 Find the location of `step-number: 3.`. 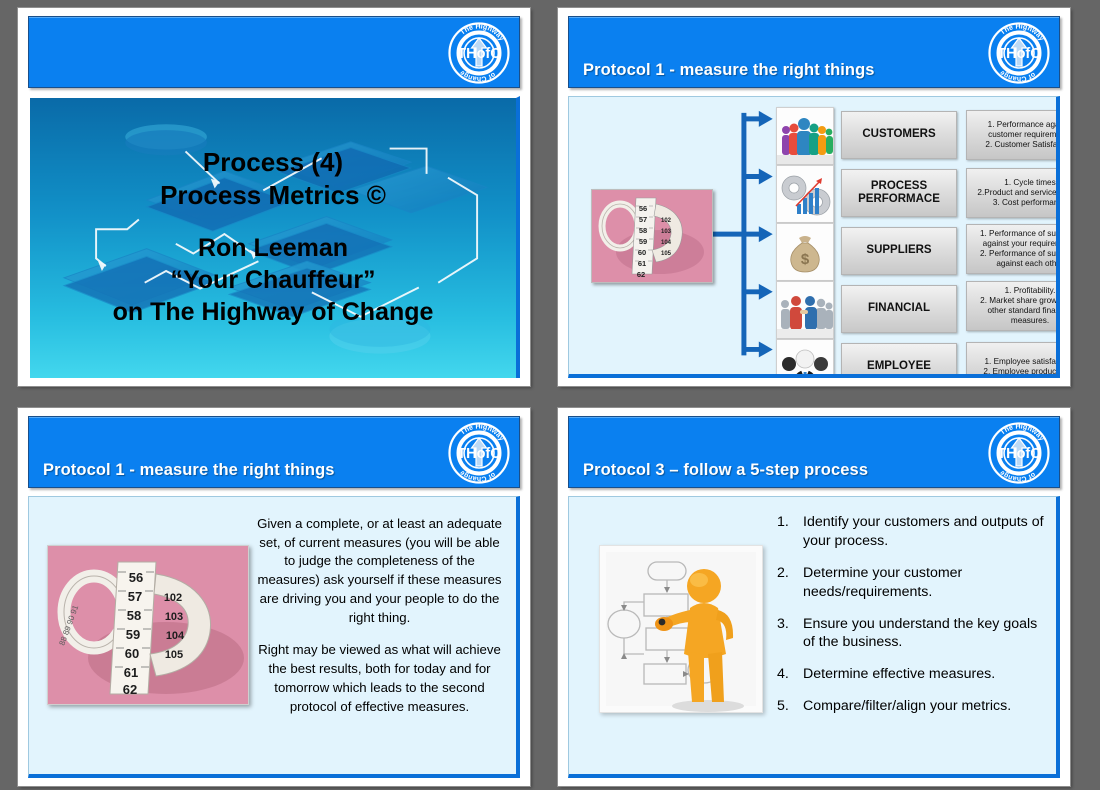

step-number: 3. is located at coordinates (783, 623).